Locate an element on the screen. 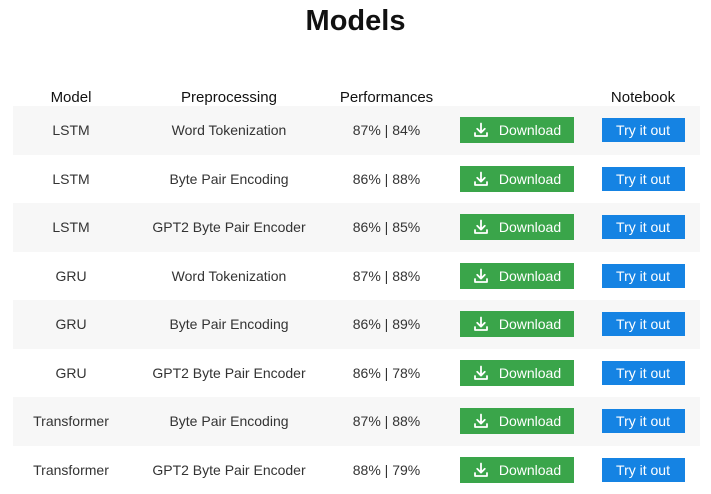  performances-cell: 86% | 89% is located at coordinates (386, 324).